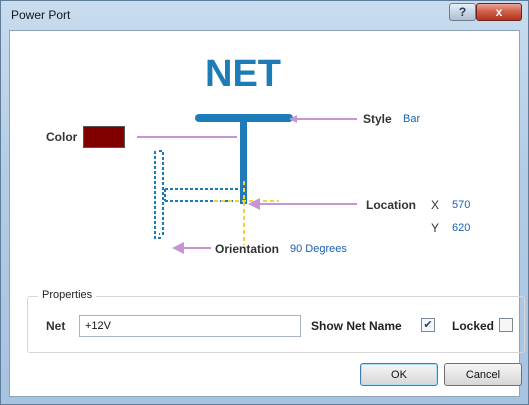 This screenshot has height=405, width=529. Describe the element at coordinates (411, 119) in the screenshot. I see `style-value: Bar` at that location.